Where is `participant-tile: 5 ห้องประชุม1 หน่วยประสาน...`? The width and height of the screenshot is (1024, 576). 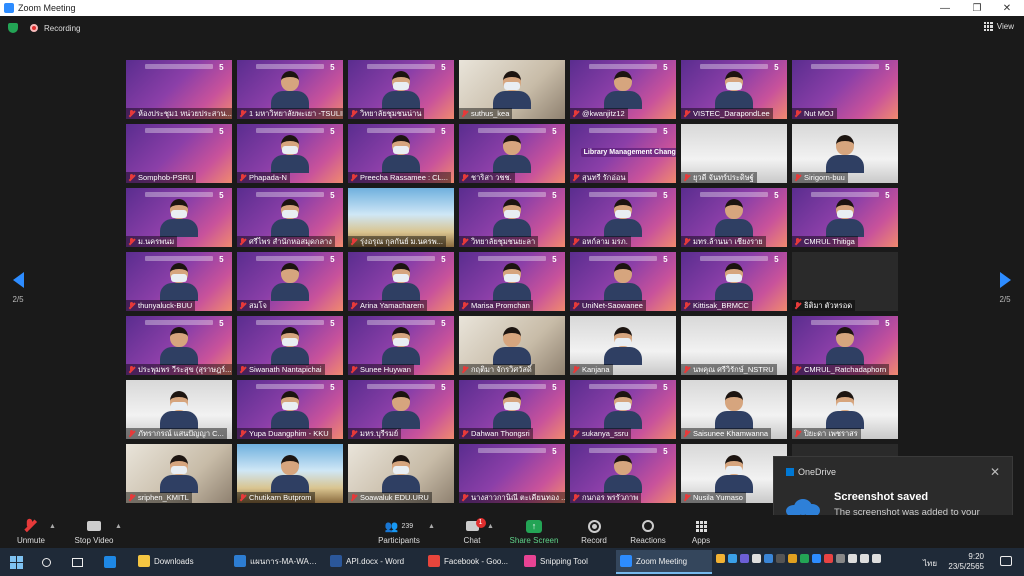
participant-tile: 5 ห้องประชุม1 หน่วยประสาน... is located at coordinates (179, 89).